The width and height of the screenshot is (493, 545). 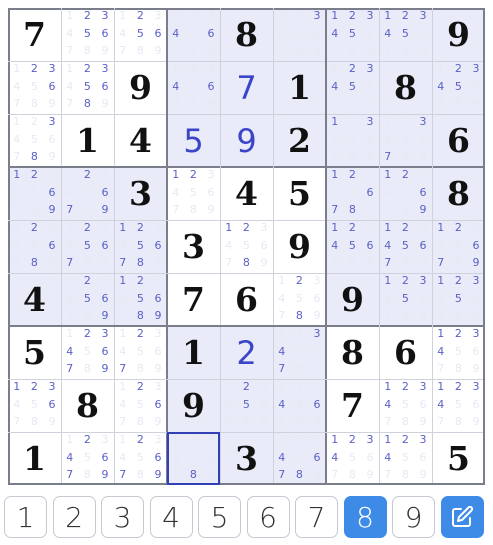 I want to click on cell-r5-c3: 123 456 789, so click(x=140, y=246).